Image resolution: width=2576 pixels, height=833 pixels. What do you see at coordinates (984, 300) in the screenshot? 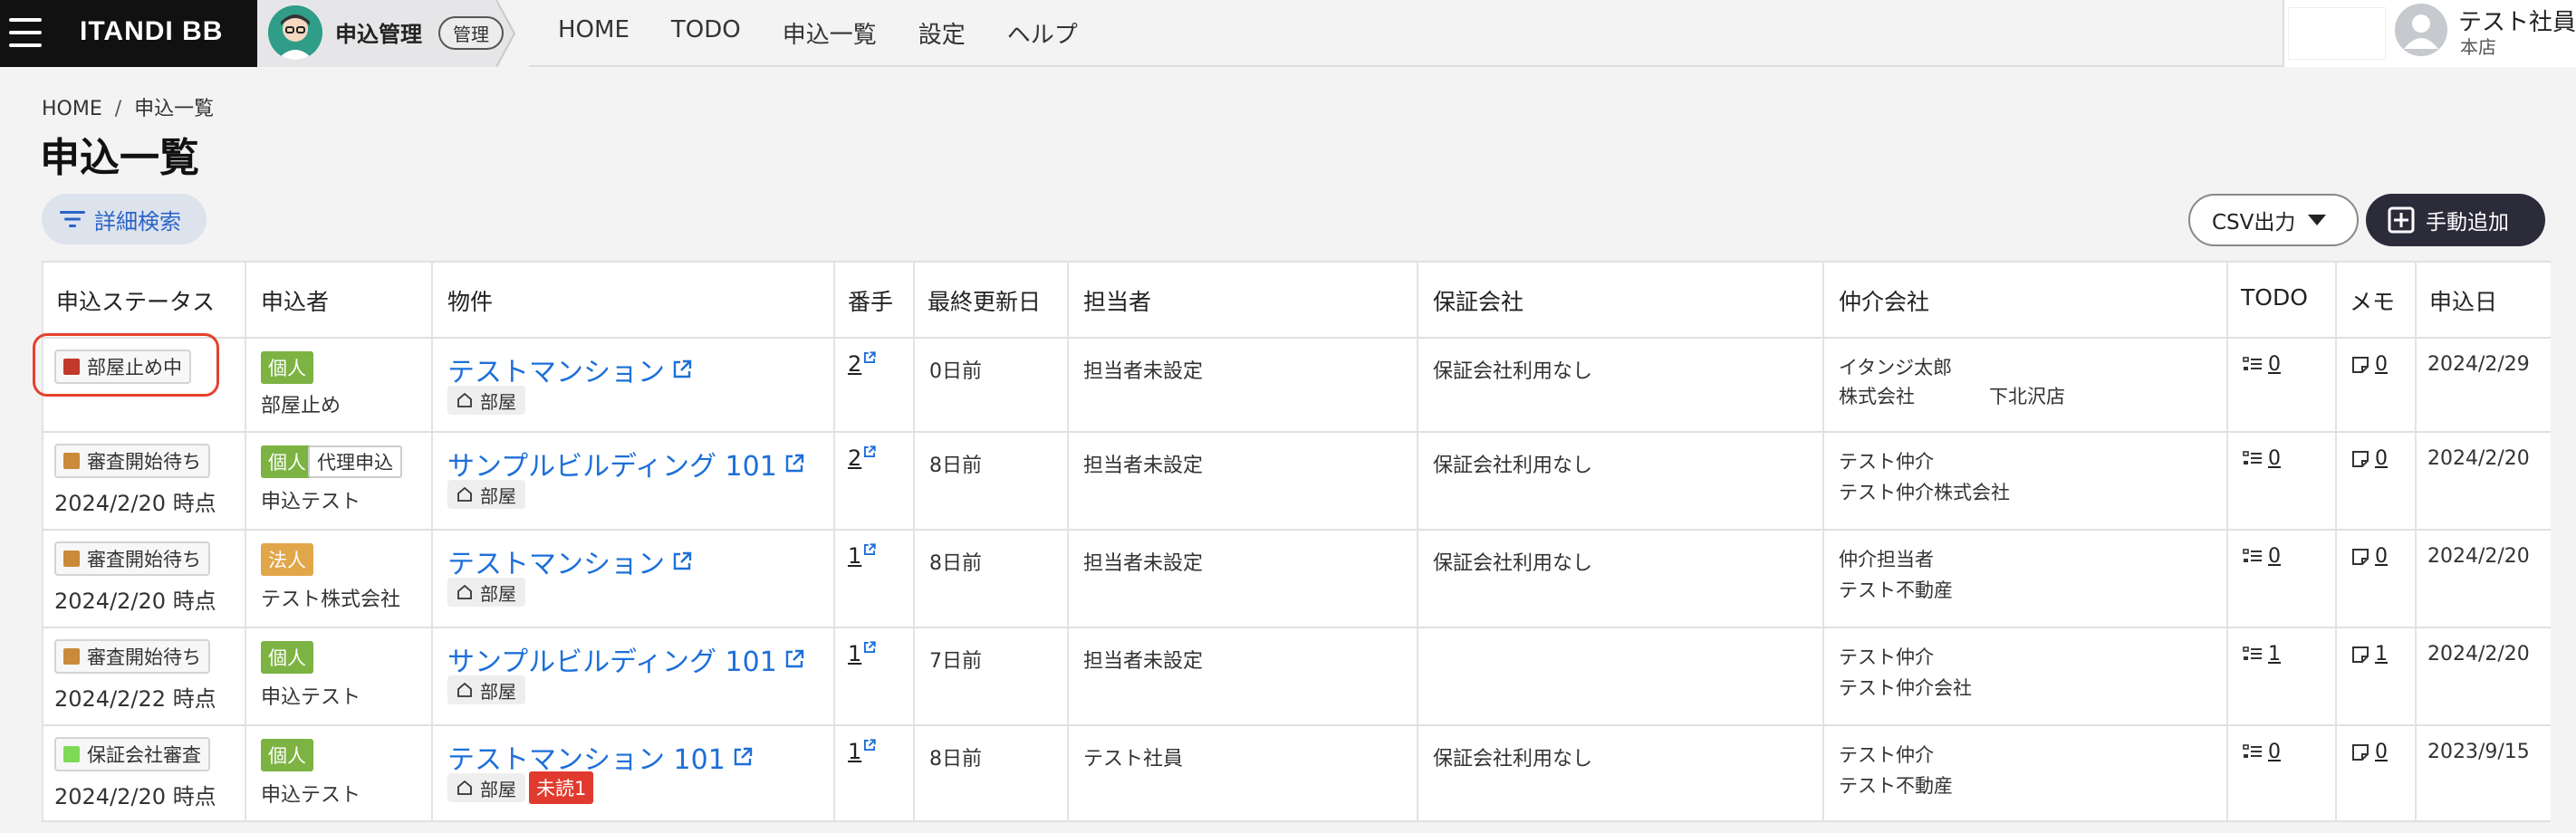
I see `header-updated: 最終更新日` at bounding box center [984, 300].